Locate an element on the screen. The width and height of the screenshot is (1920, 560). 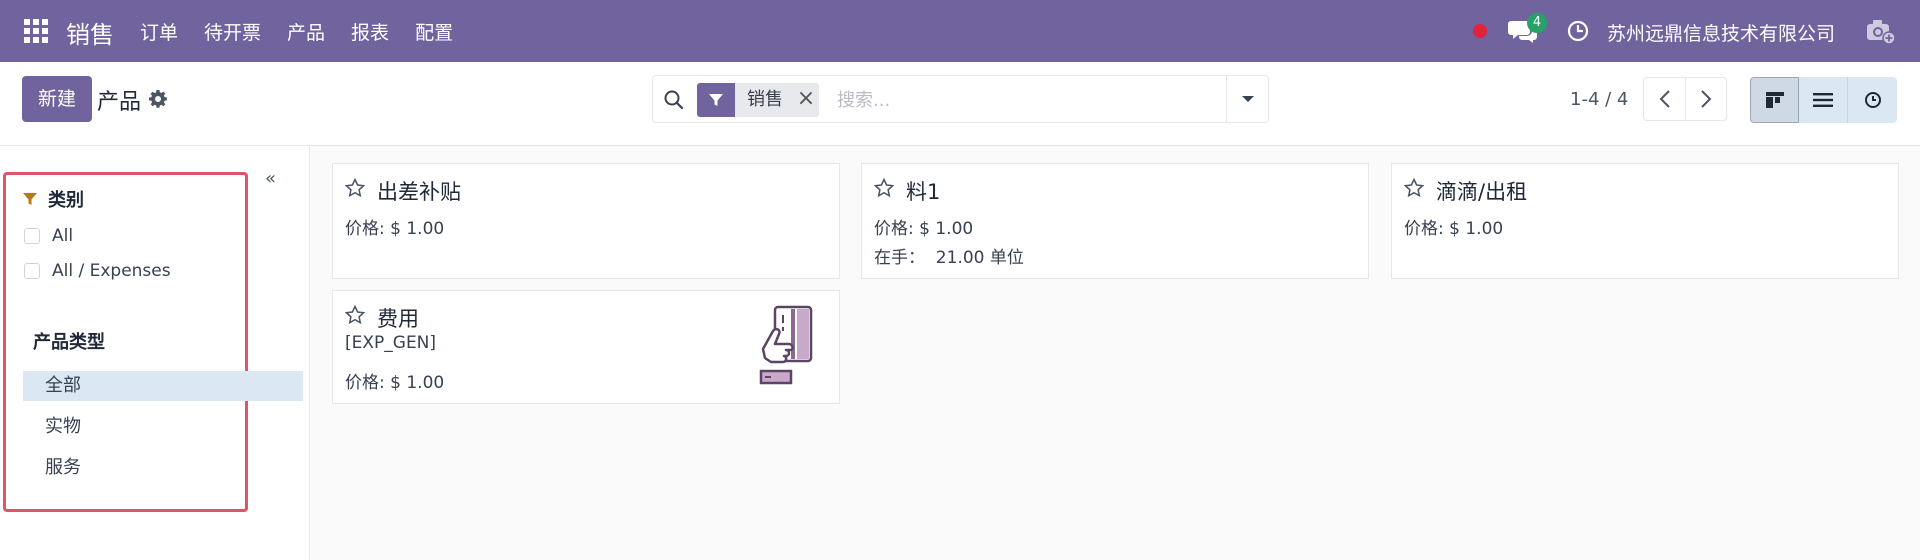
credit-card-hand-icon is located at coordinates (786, 345).